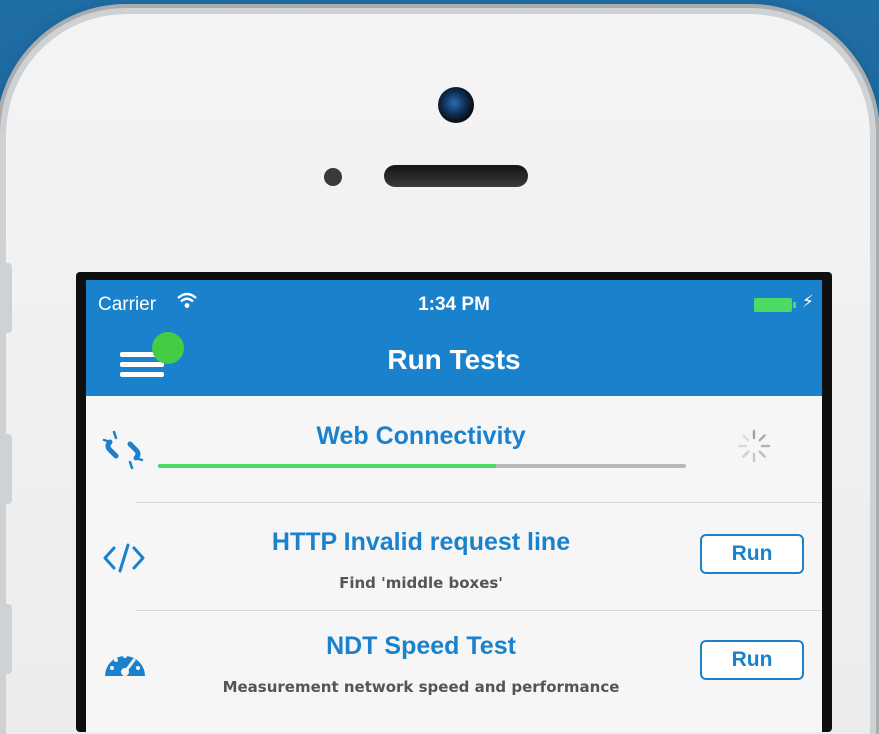 The width and height of the screenshot is (879, 734). Describe the element at coordinates (421, 583) in the screenshot. I see `test-description: Find 'middle boxes'` at that location.